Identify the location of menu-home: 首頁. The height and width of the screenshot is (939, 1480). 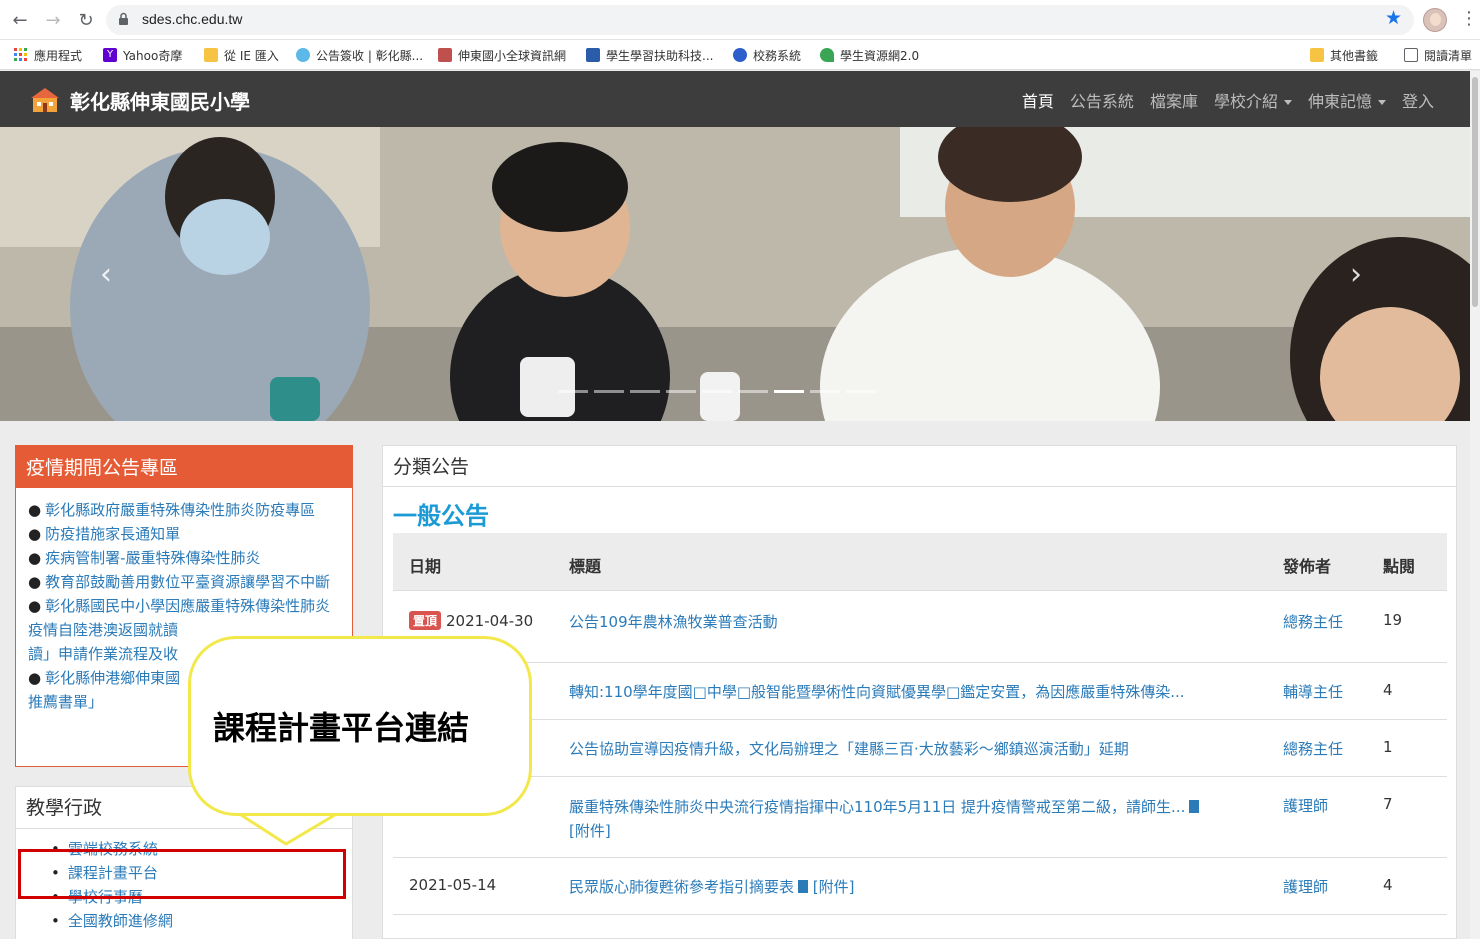
(1038, 100).